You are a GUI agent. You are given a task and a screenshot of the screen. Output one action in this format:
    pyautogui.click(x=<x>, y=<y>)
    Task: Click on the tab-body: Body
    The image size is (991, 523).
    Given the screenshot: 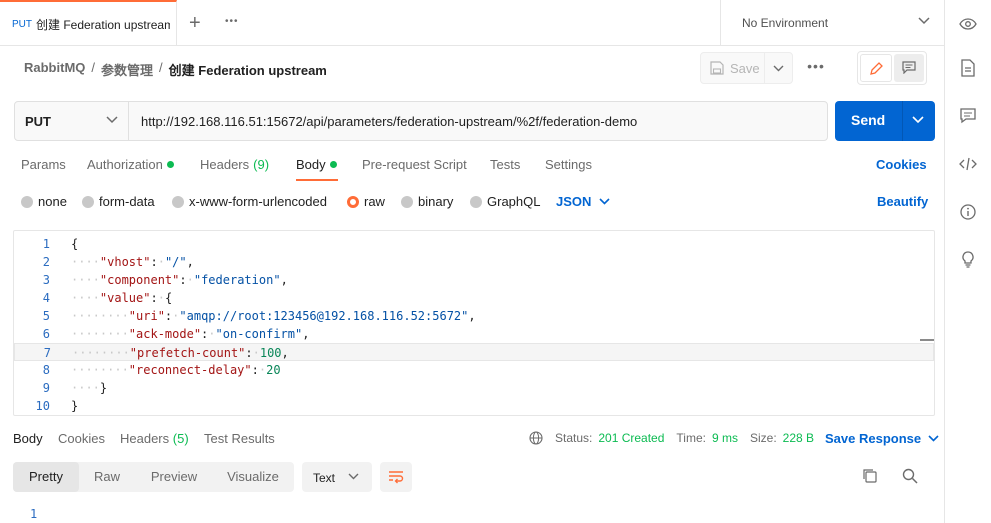 What is the action you would take?
    pyautogui.click(x=316, y=164)
    